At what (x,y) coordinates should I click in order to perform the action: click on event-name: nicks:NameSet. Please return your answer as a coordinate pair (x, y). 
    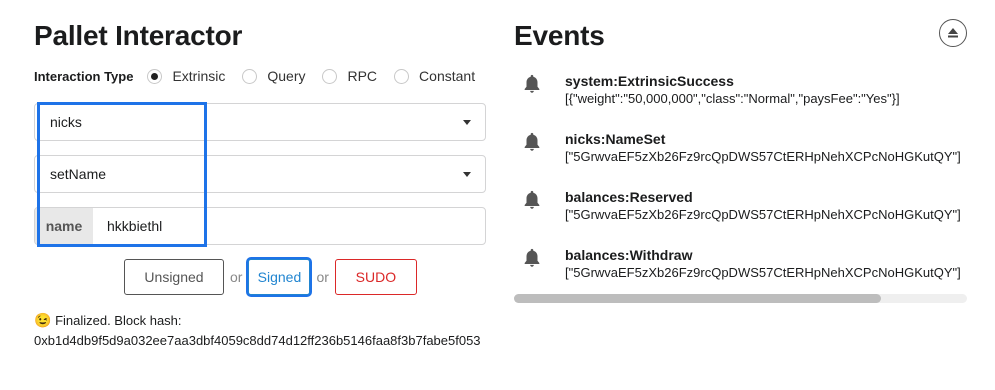
    Looking at the image, I should click on (615, 139).